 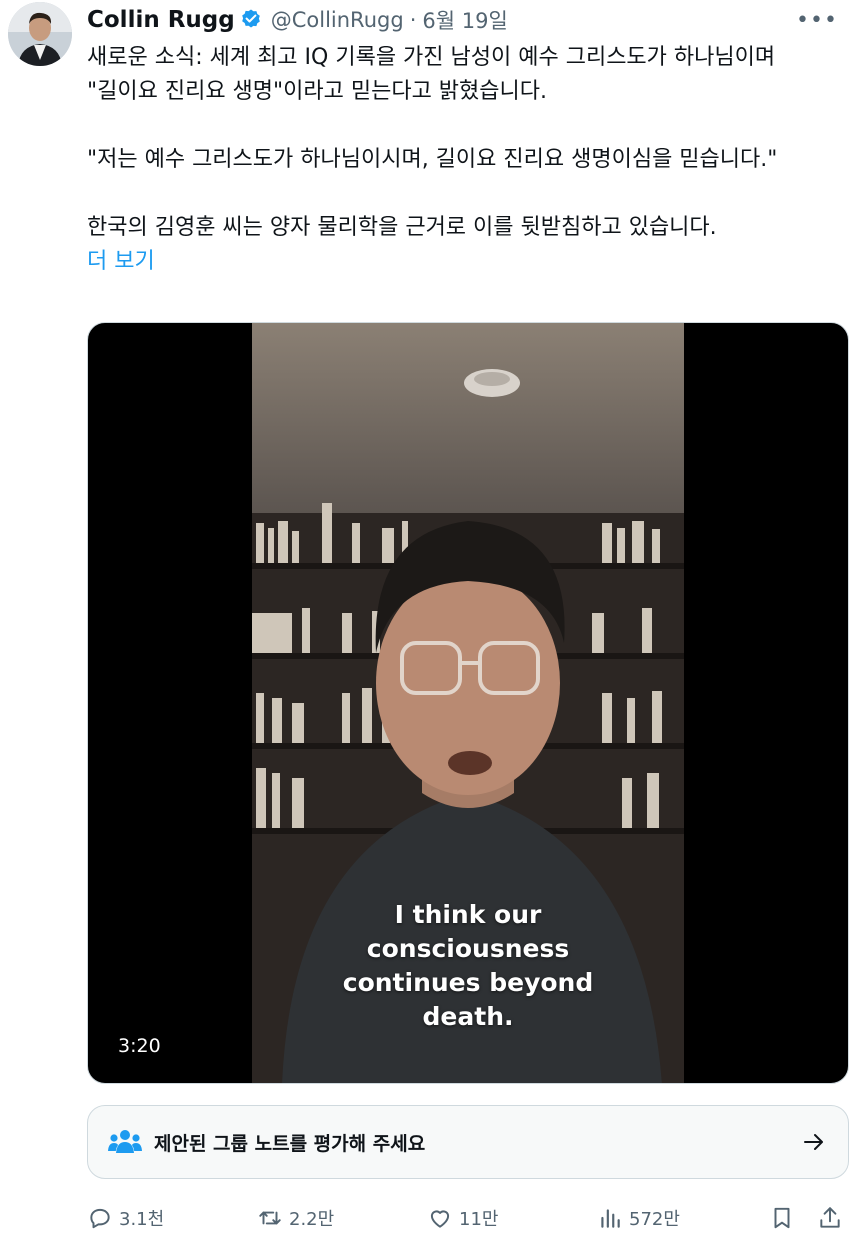 What do you see at coordinates (40, 34) in the screenshot?
I see `author-avatar` at bounding box center [40, 34].